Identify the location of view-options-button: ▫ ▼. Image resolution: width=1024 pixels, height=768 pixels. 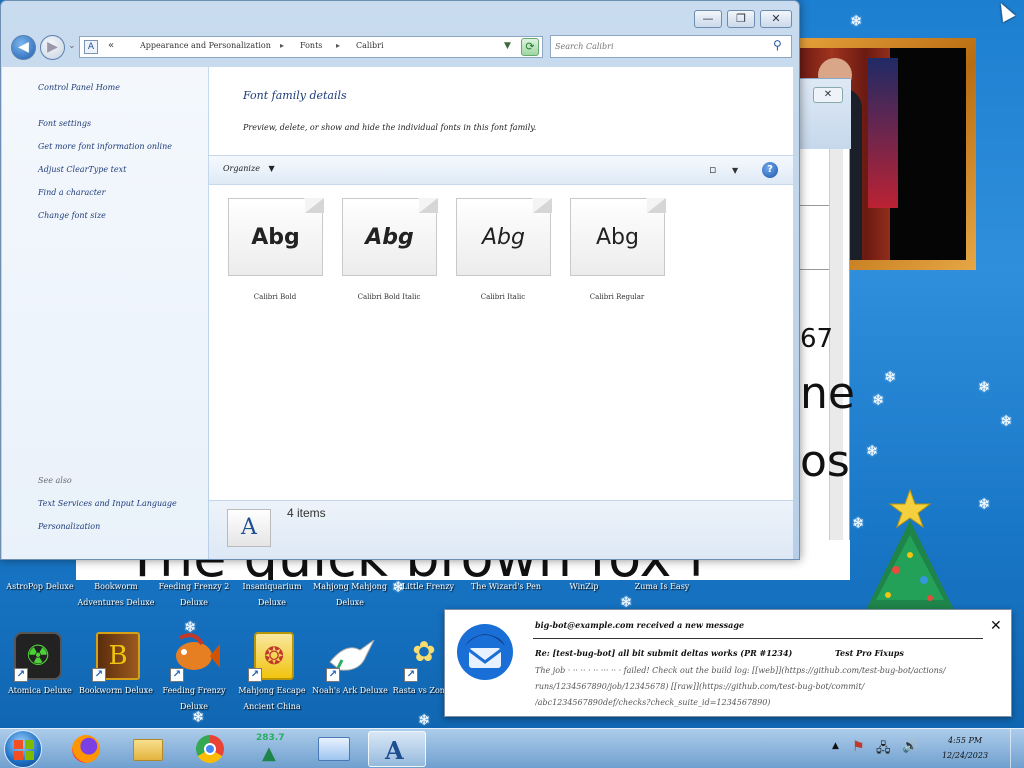
(723, 169).